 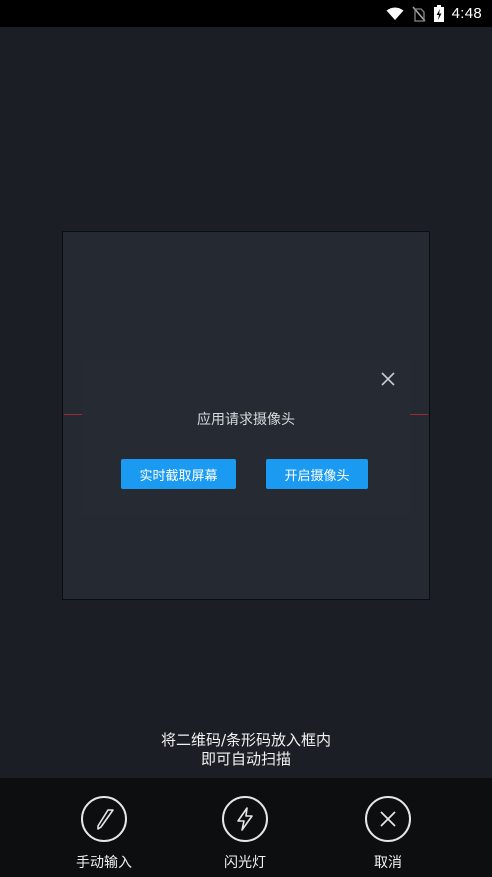 What do you see at coordinates (246, 13) in the screenshot?
I see `status-bar: 4:48` at bounding box center [246, 13].